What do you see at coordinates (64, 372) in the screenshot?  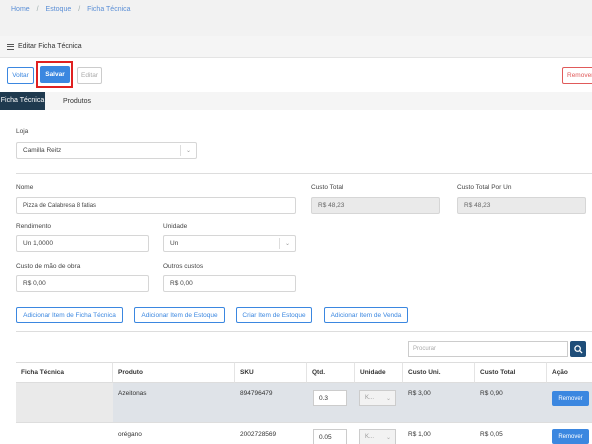 I see `th-ficha-tecnica: Ficha Técnica` at bounding box center [64, 372].